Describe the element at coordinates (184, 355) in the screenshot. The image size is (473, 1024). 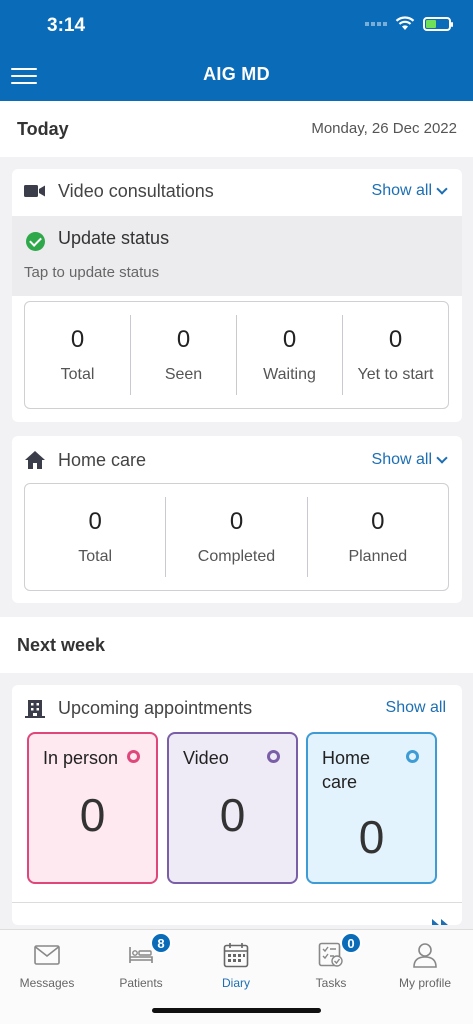
I see `stat-seen: 0 Seen` at that location.